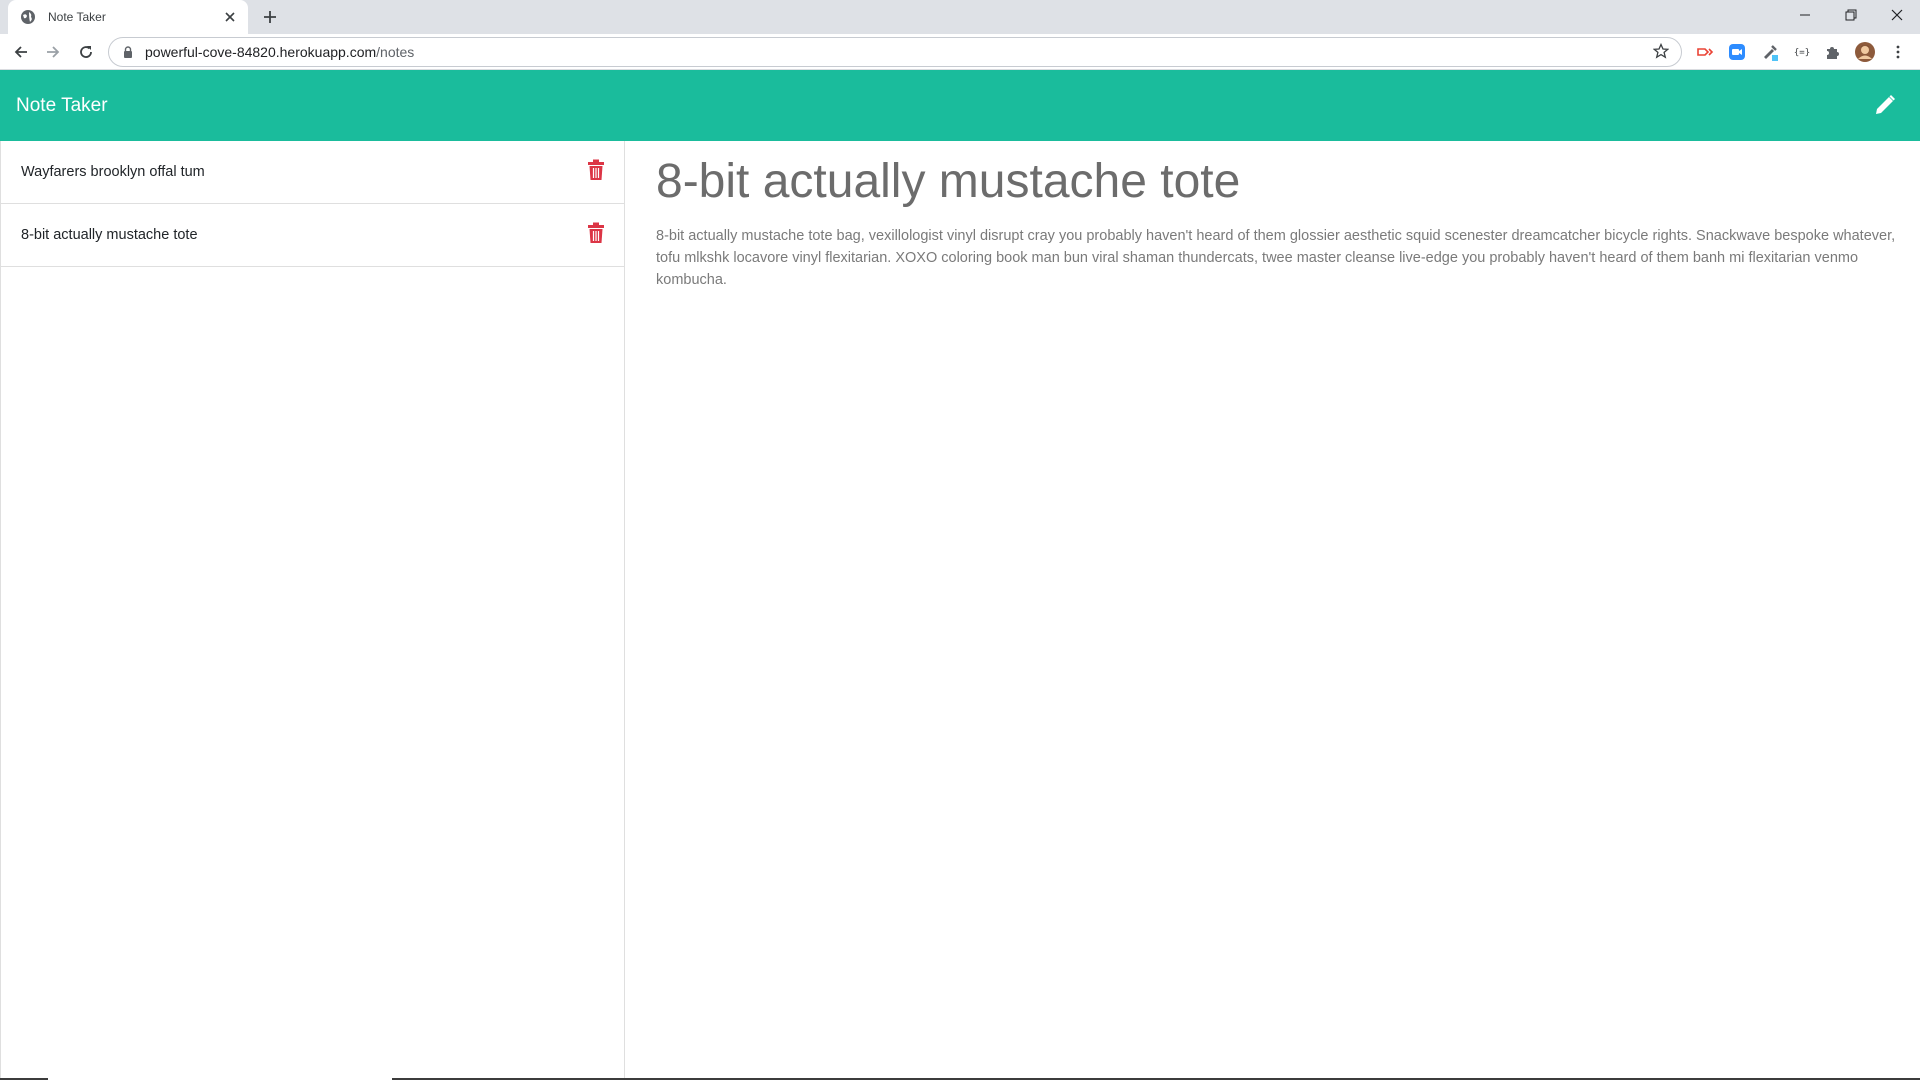 The image size is (1920, 1080). Describe the element at coordinates (1705, 52) in the screenshot. I see `screencast-extension-icon` at that location.